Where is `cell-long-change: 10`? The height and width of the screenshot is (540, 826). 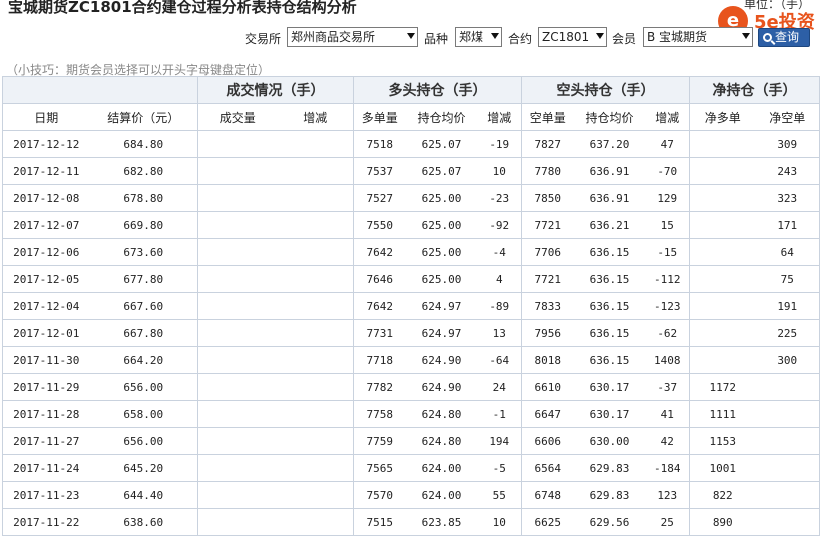 cell-long-change: 10 is located at coordinates (499, 171).